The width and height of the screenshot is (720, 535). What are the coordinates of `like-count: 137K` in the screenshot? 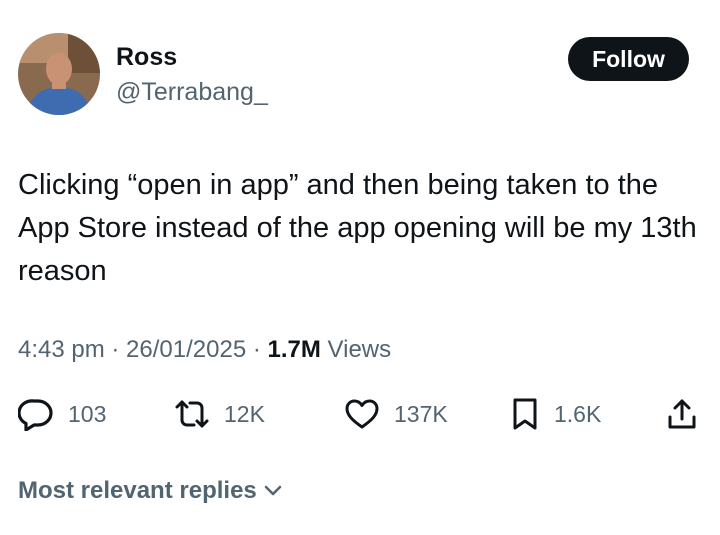 It's located at (421, 413).